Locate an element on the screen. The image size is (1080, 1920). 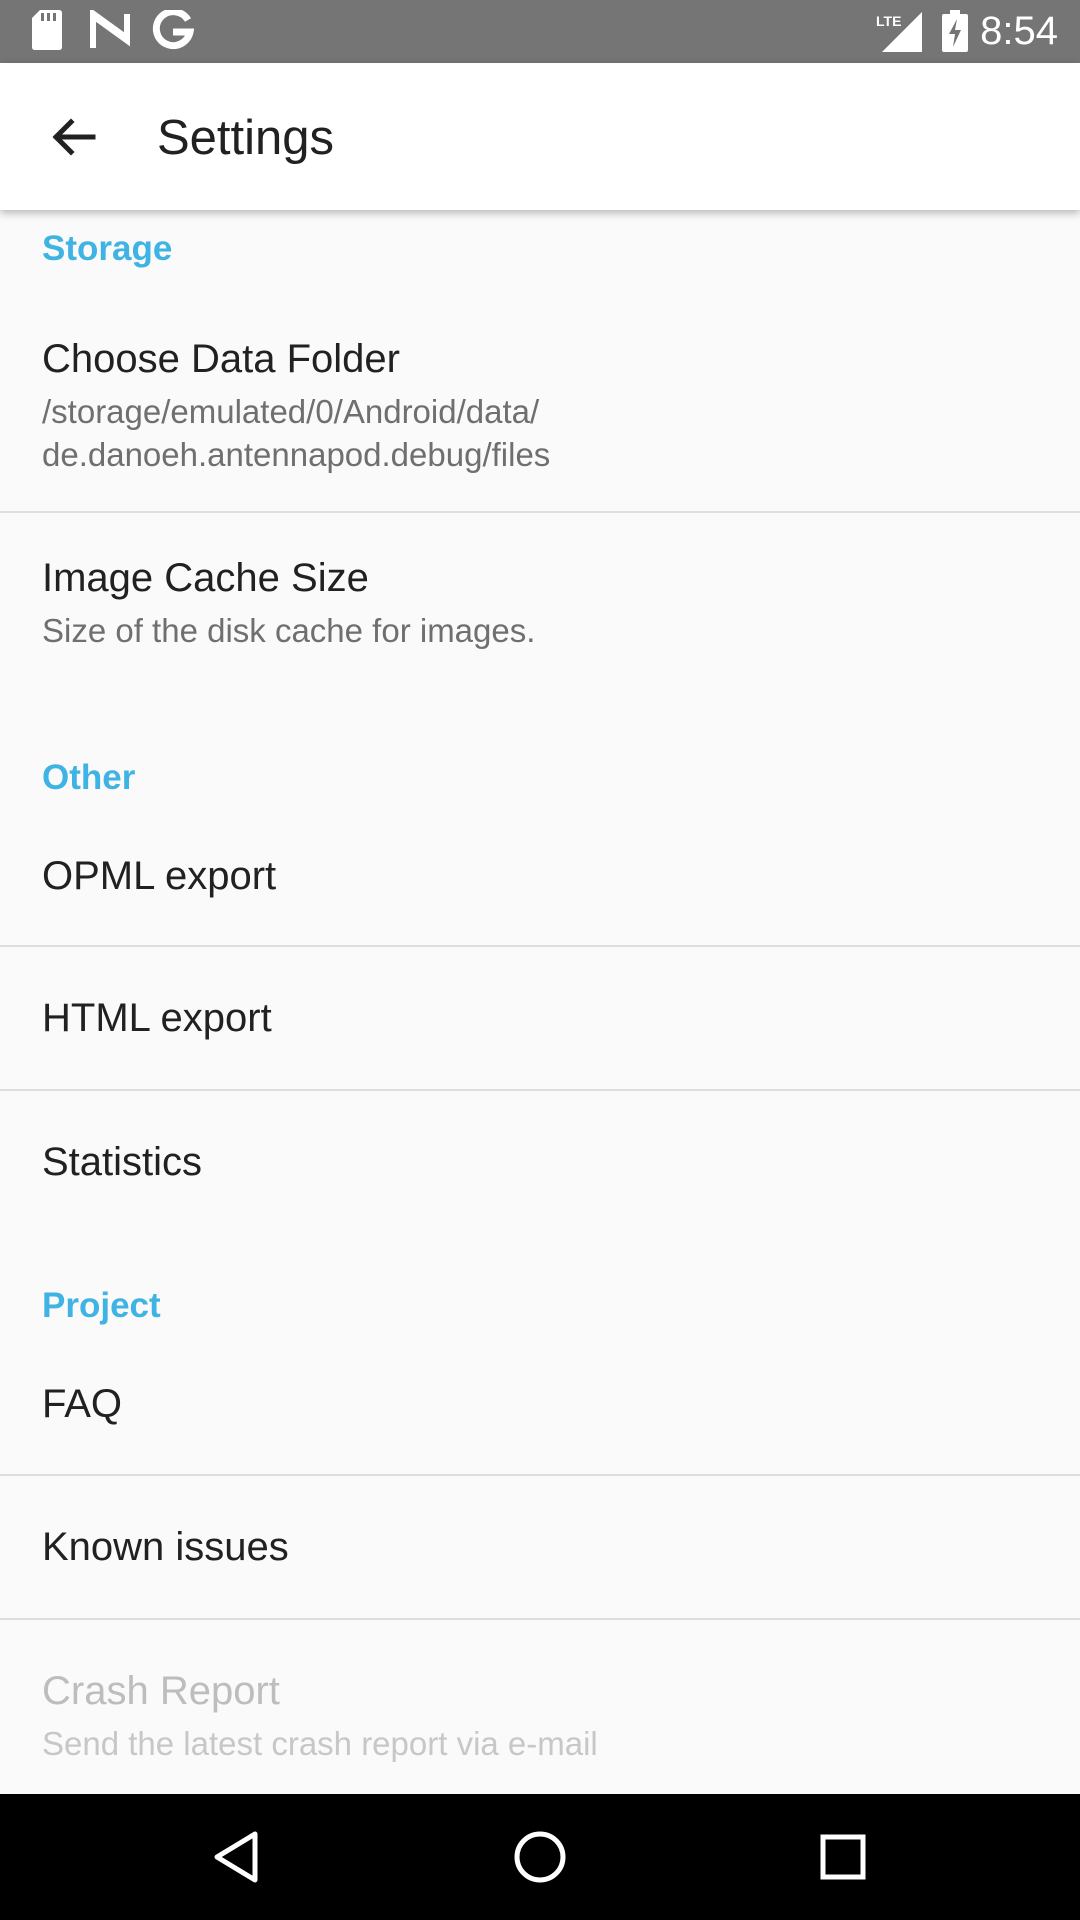
pref-faq: FAQ is located at coordinates (540, 1403).